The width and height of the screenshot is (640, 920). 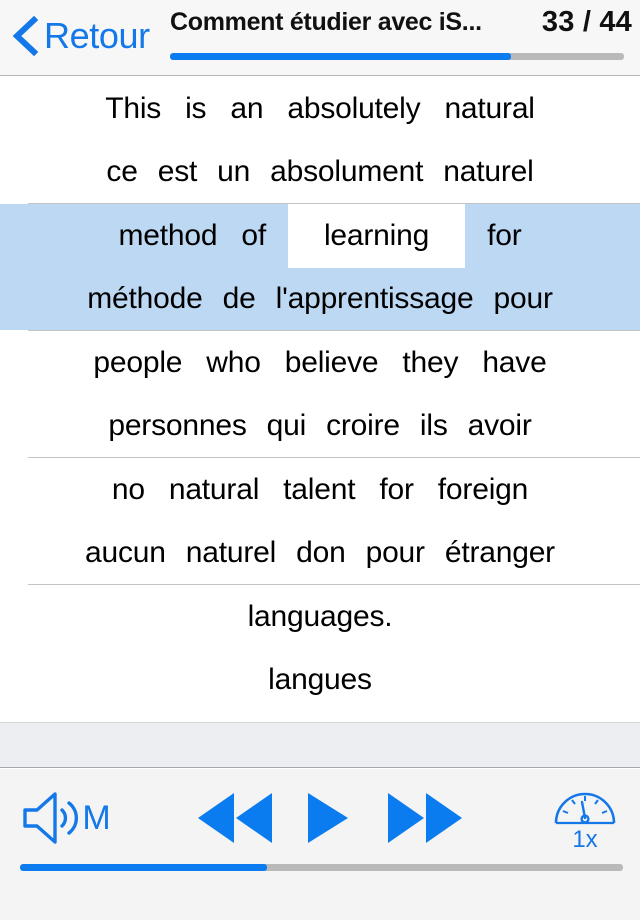 I want to click on word-token: no, so click(x=128, y=489).